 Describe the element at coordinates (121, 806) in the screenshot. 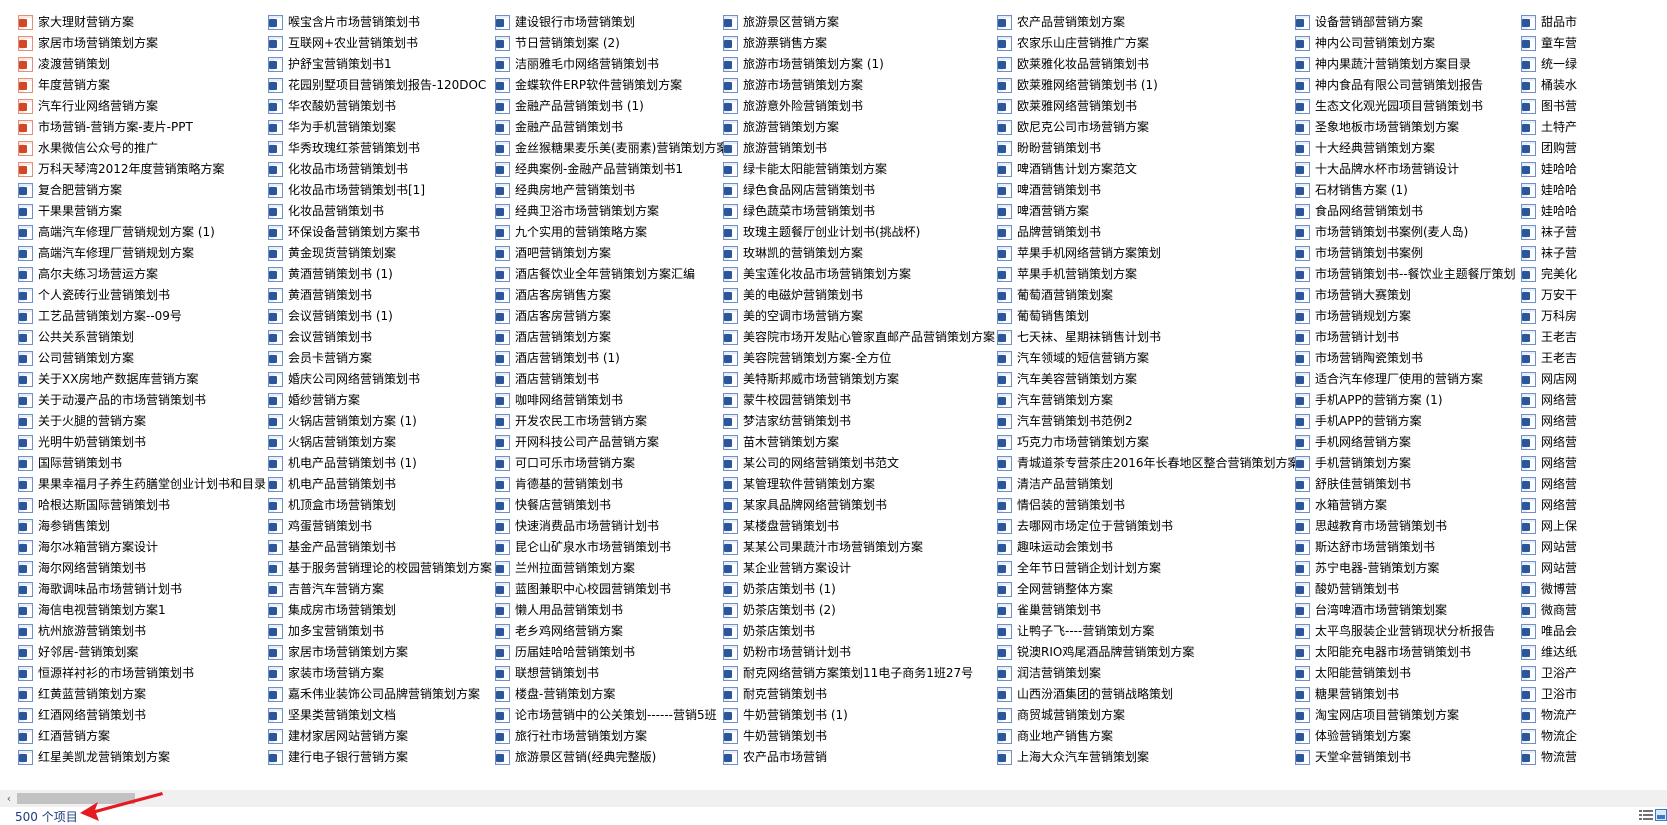

I see `annotation-arrow` at that location.